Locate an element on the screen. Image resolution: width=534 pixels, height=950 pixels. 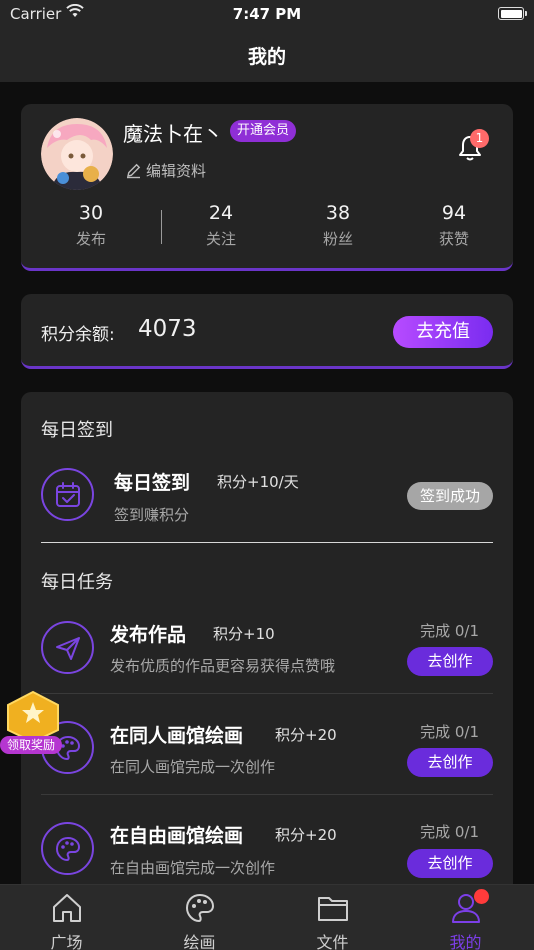
stat-divider is located at coordinates (161, 227).